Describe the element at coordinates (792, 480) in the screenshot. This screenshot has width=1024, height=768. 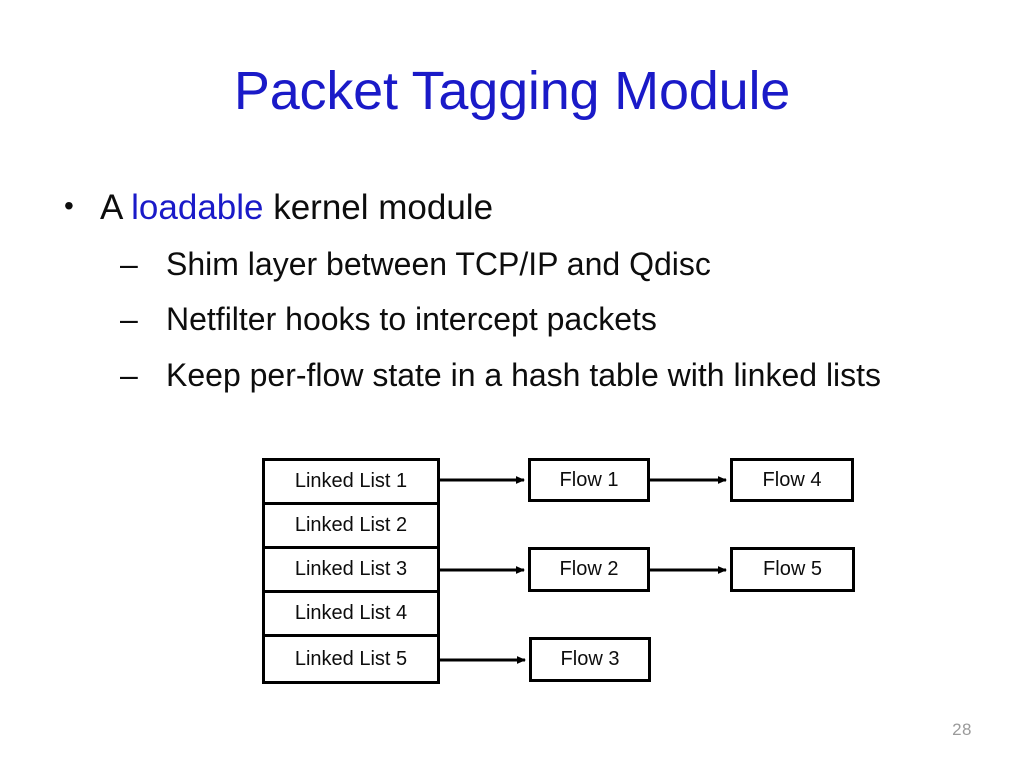
I see `flow-node: Flow 4` at that location.